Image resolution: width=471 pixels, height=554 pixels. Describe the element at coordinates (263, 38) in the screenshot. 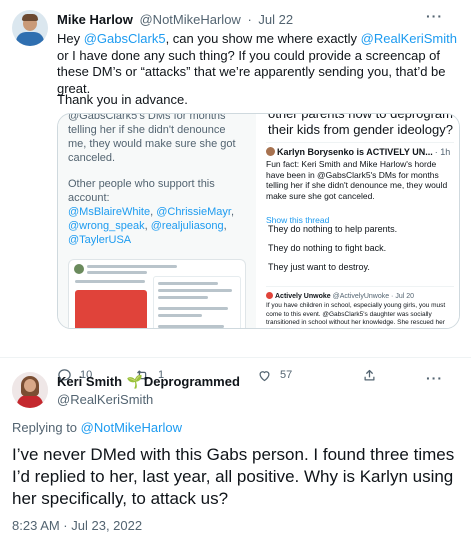

I see `tweet-text-segment: , can you show me where exactly` at that location.